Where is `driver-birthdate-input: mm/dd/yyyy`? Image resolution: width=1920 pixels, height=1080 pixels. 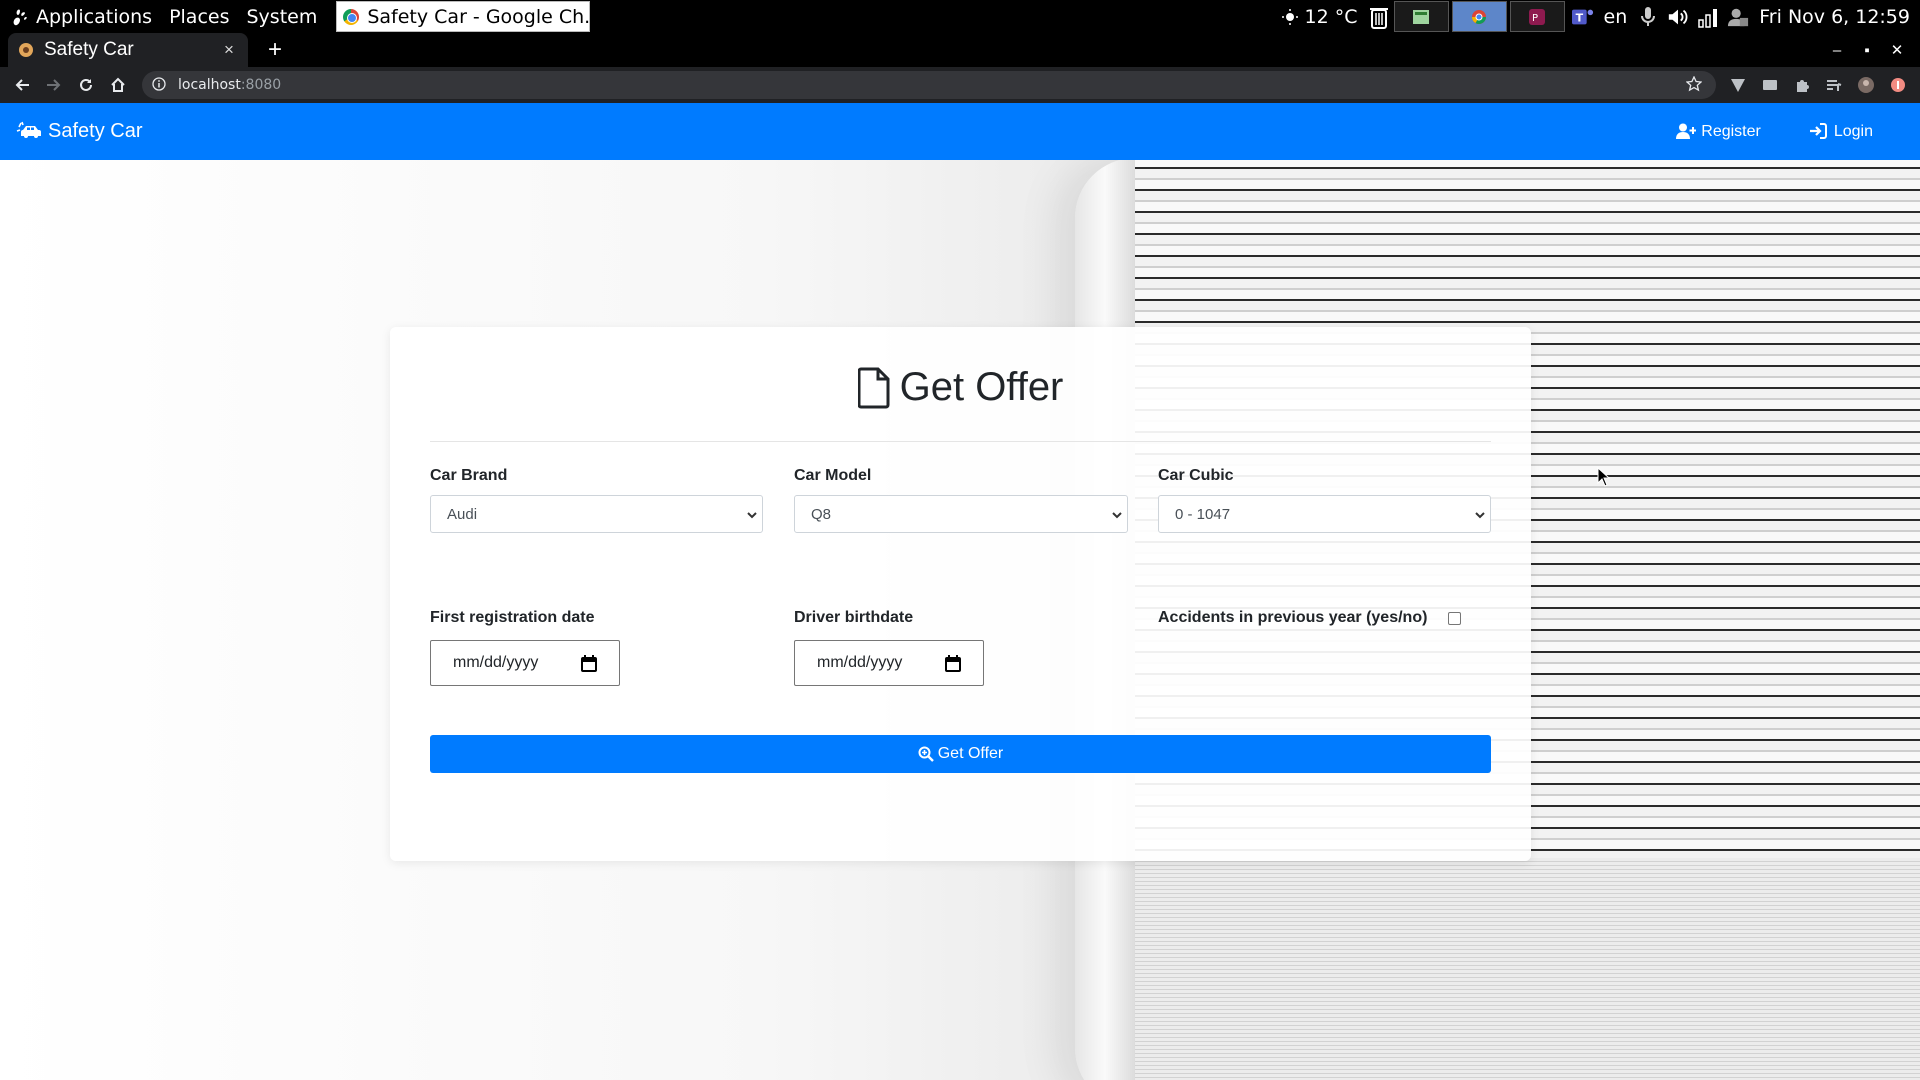
driver-birthdate-input: mm/dd/yyyy is located at coordinates (889, 663).